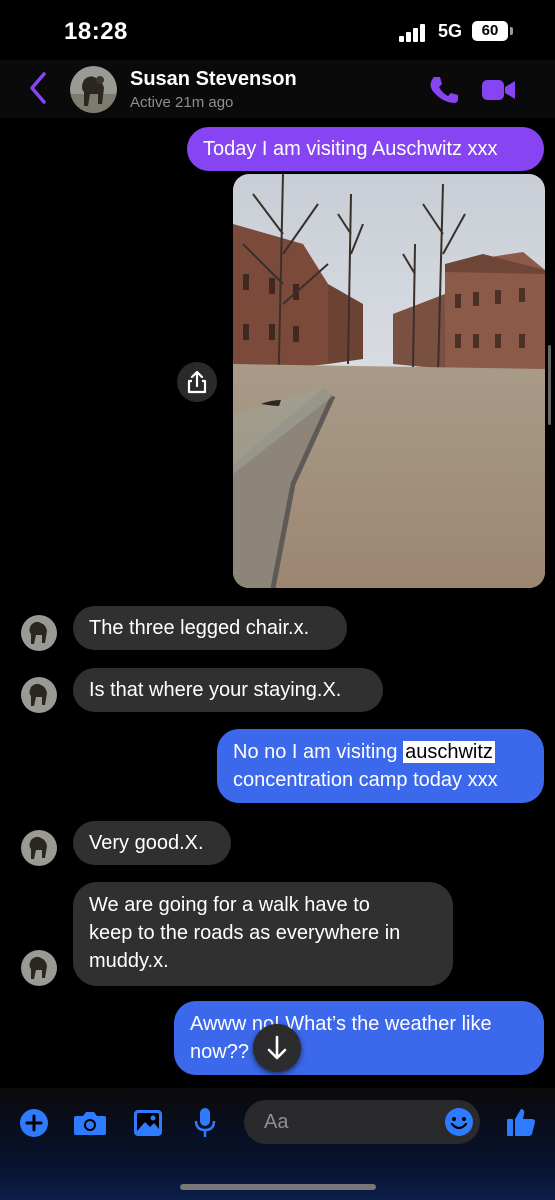 This screenshot has height=1200, width=555. Describe the element at coordinates (129, 961) in the screenshot. I see `message-text: muddy.x.` at that location.